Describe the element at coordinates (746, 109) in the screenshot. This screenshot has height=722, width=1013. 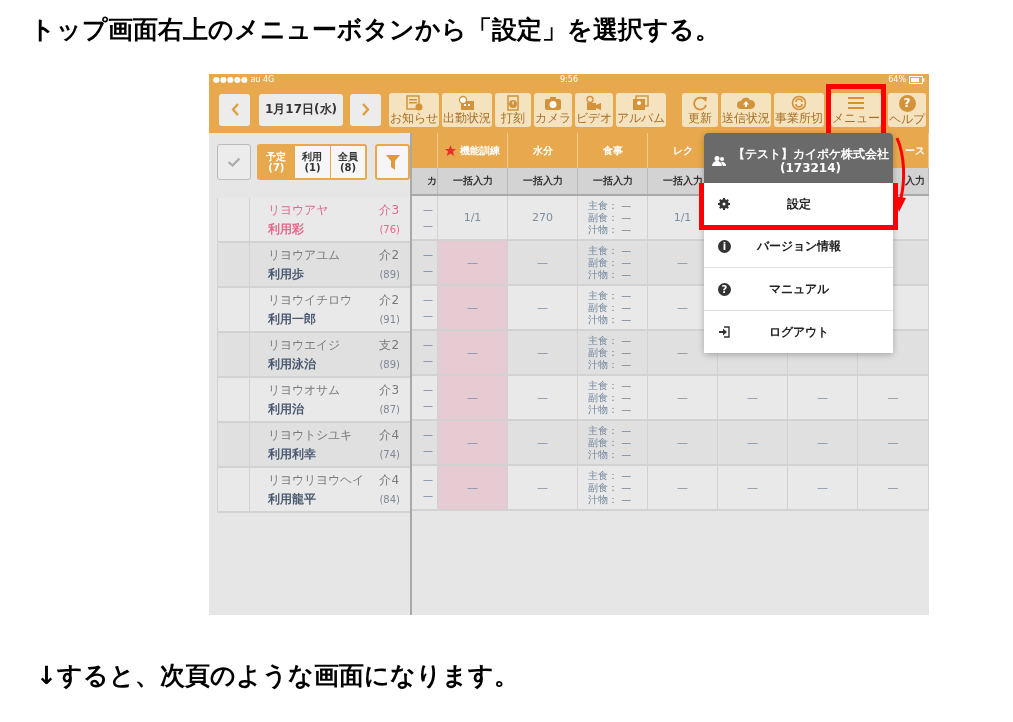
I see `upload-status-button: 送信状況` at that location.